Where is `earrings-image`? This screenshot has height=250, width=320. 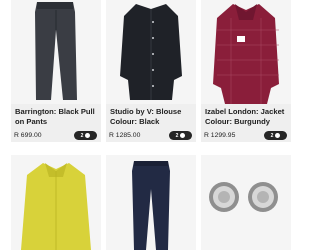 earrings-image is located at coordinates (246, 202).